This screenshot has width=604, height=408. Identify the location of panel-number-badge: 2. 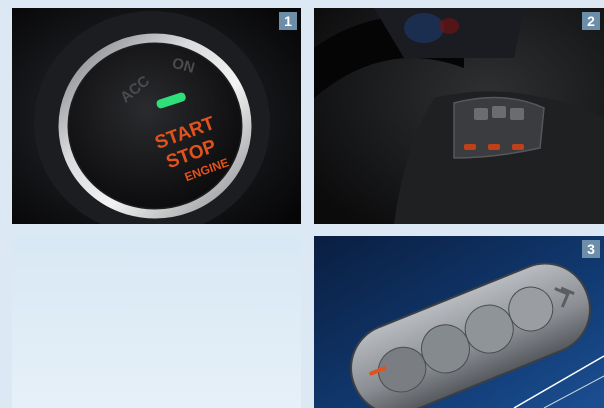
(591, 21).